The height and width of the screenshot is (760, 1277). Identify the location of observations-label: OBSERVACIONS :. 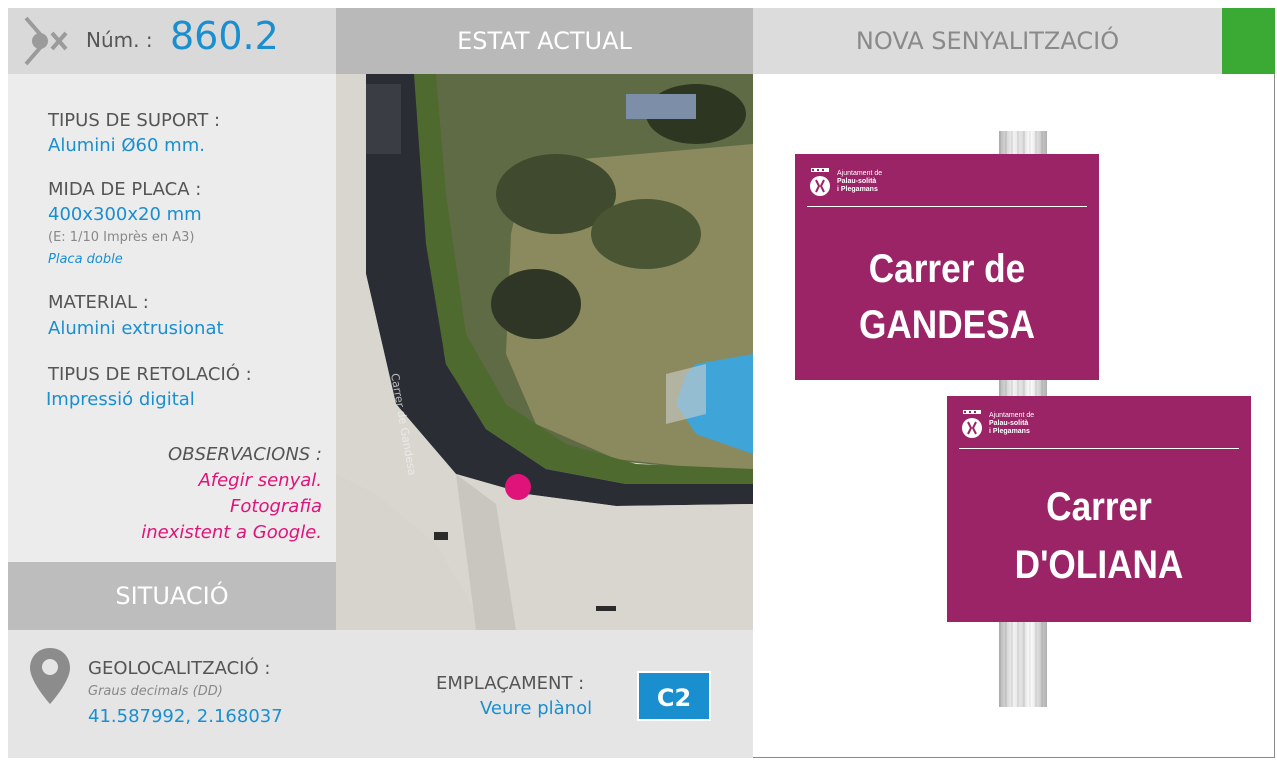
(245, 454).